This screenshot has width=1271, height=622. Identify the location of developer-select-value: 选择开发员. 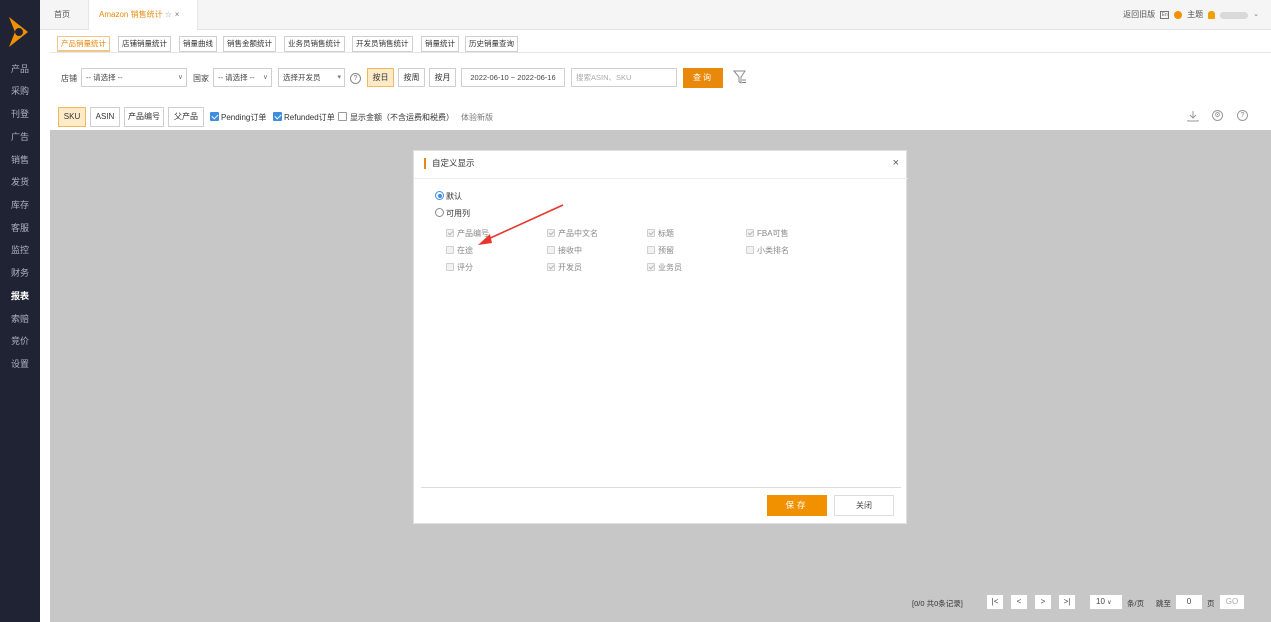
(302, 77).